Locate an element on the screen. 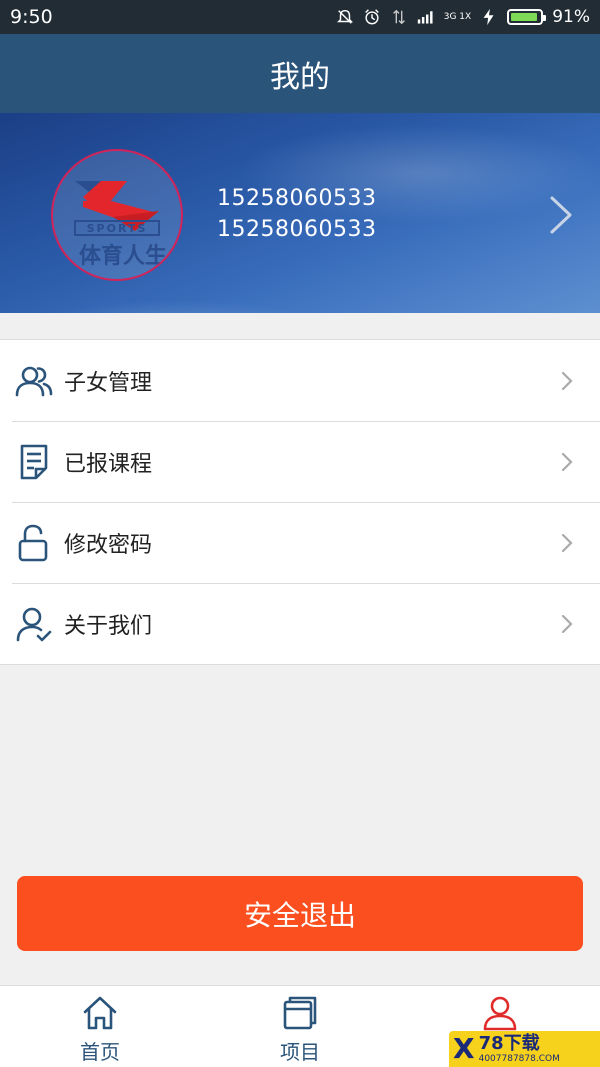 This screenshot has height=1067, width=600. status-icons: 3G 1X 91% is located at coordinates (463, 17).